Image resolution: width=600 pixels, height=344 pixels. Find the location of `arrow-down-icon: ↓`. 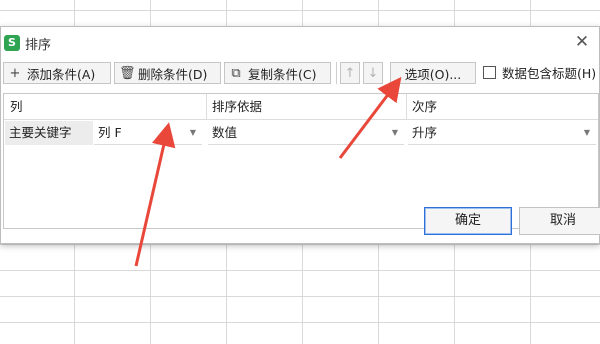

arrow-down-icon: ↓ is located at coordinates (373, 73).